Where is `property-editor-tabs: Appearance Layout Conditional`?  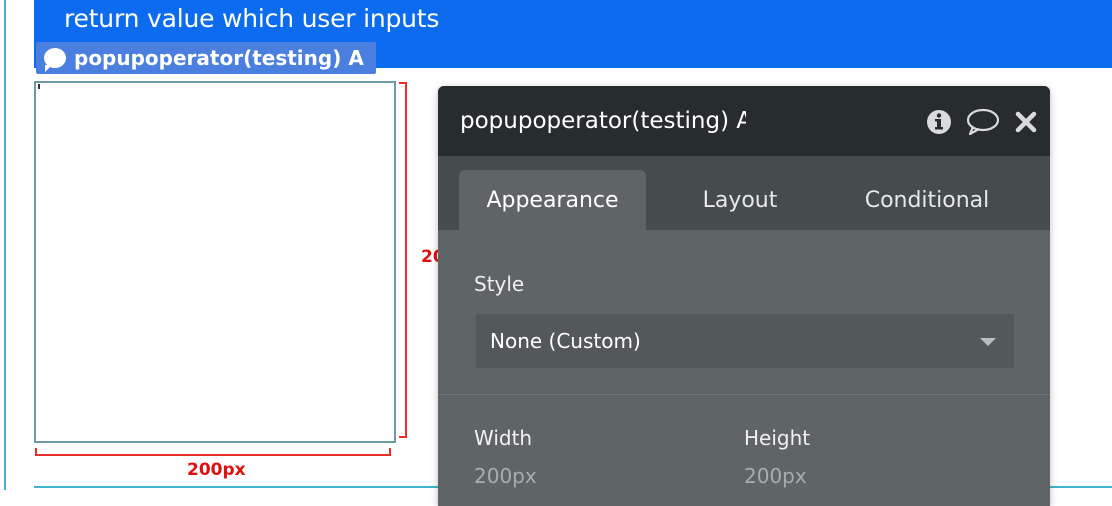
property-editor-tabs: Appearance Layout Conditional is located at coordinates (744, 193).